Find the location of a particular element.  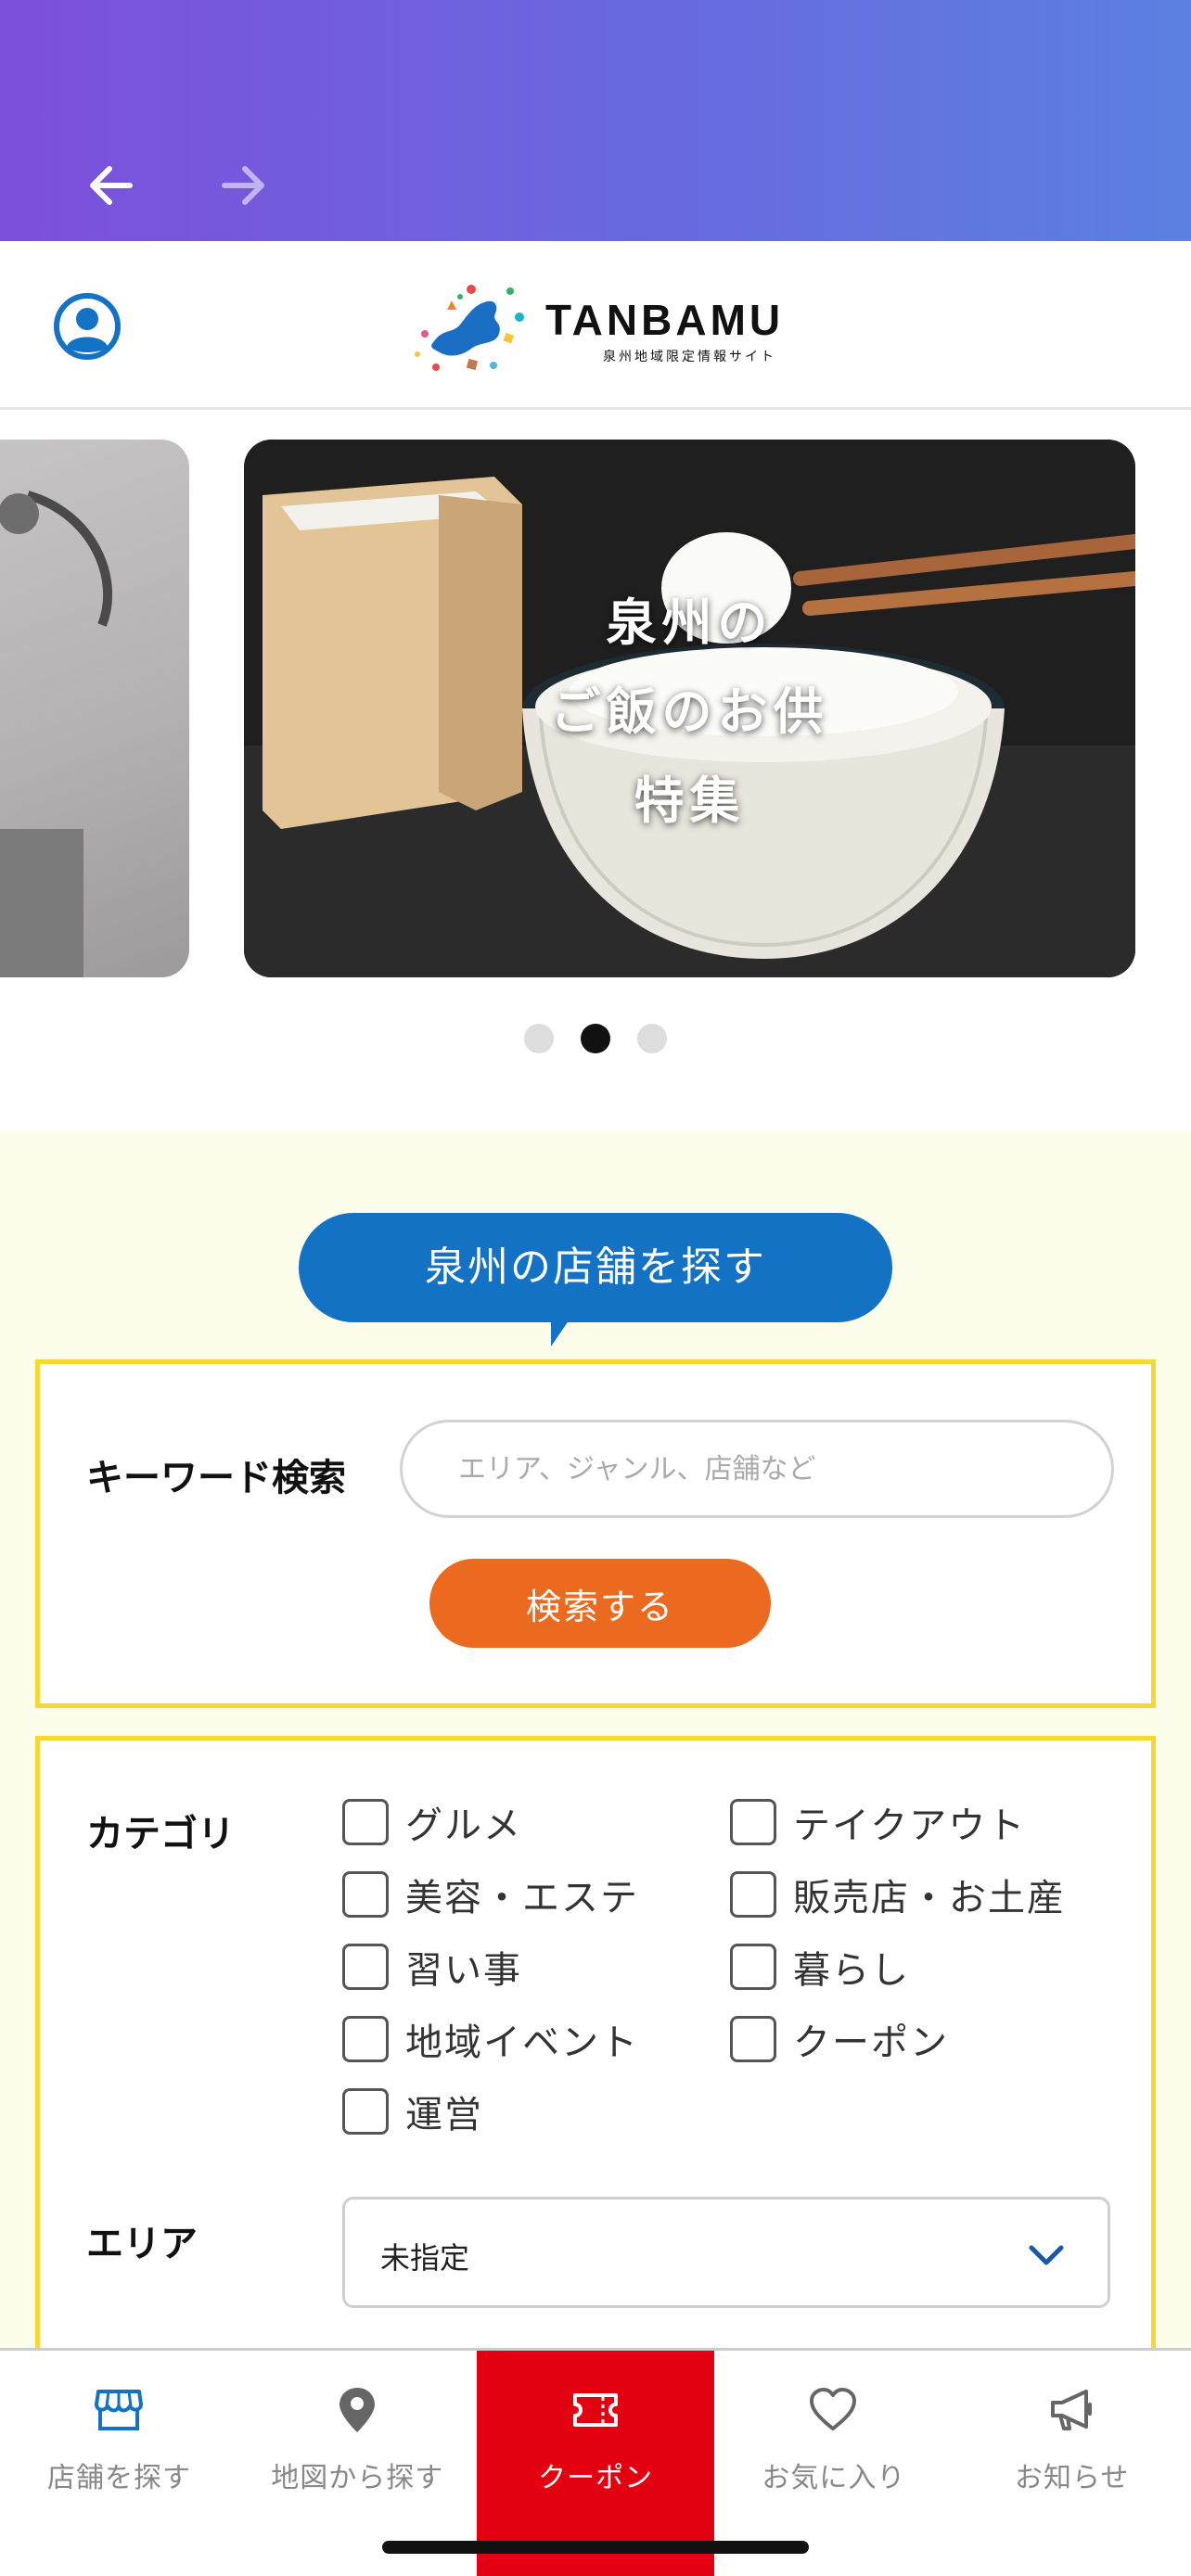

tab-label: 店舗を探す is located at coordinates (119, 2478).